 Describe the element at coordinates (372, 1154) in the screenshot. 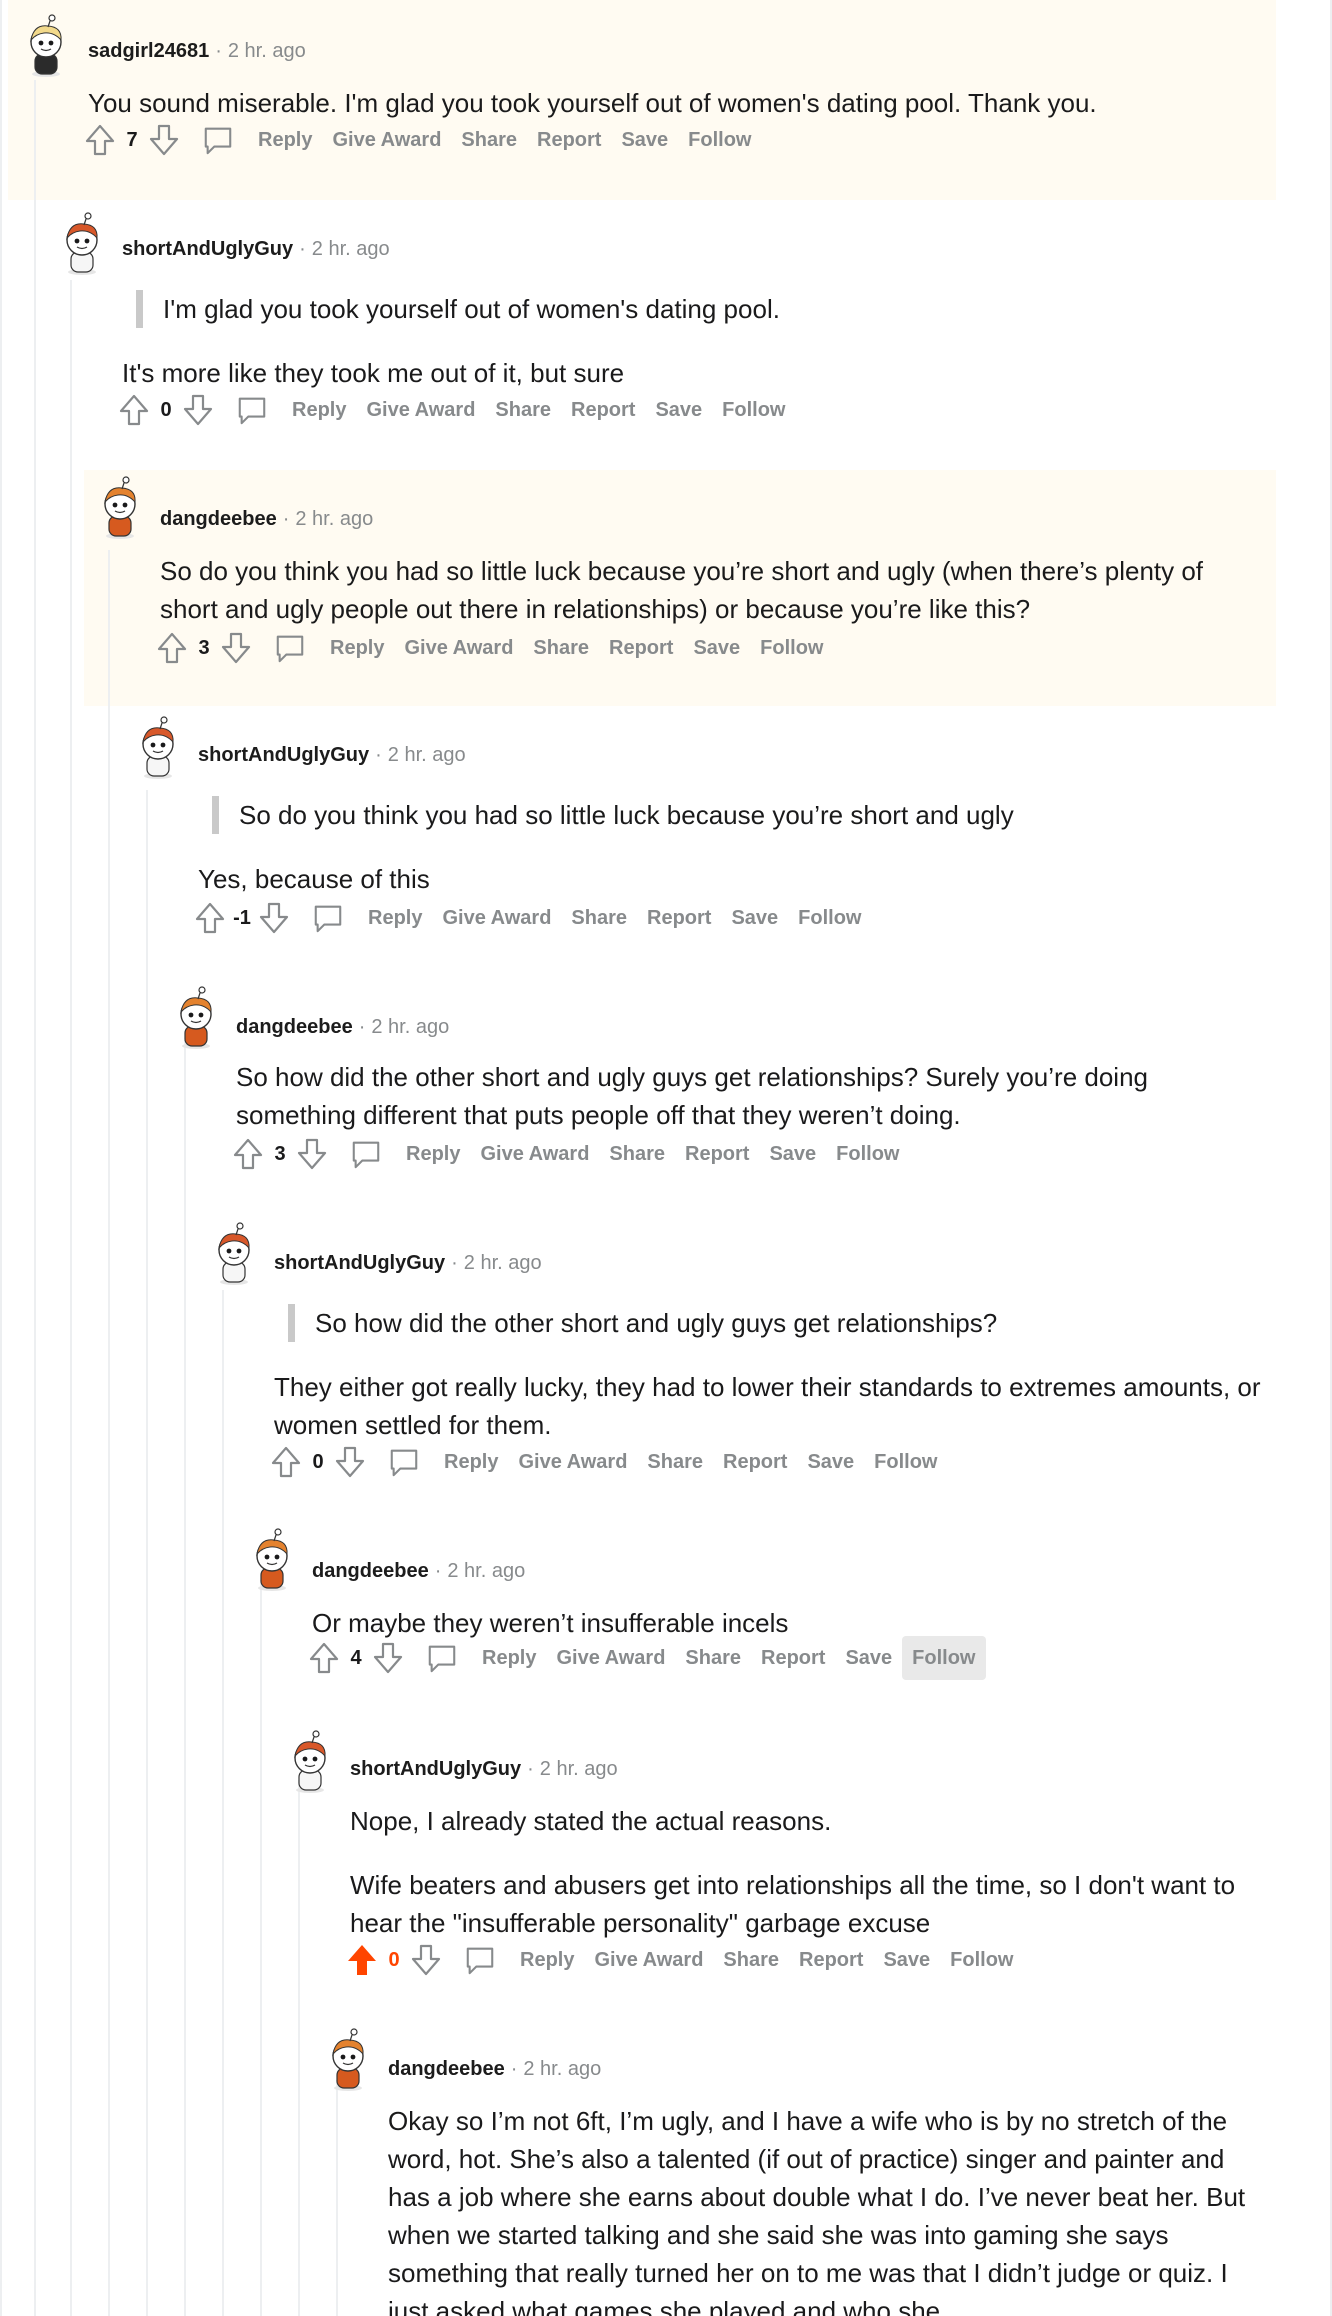

I see `comment-bubble-icon` at that location.